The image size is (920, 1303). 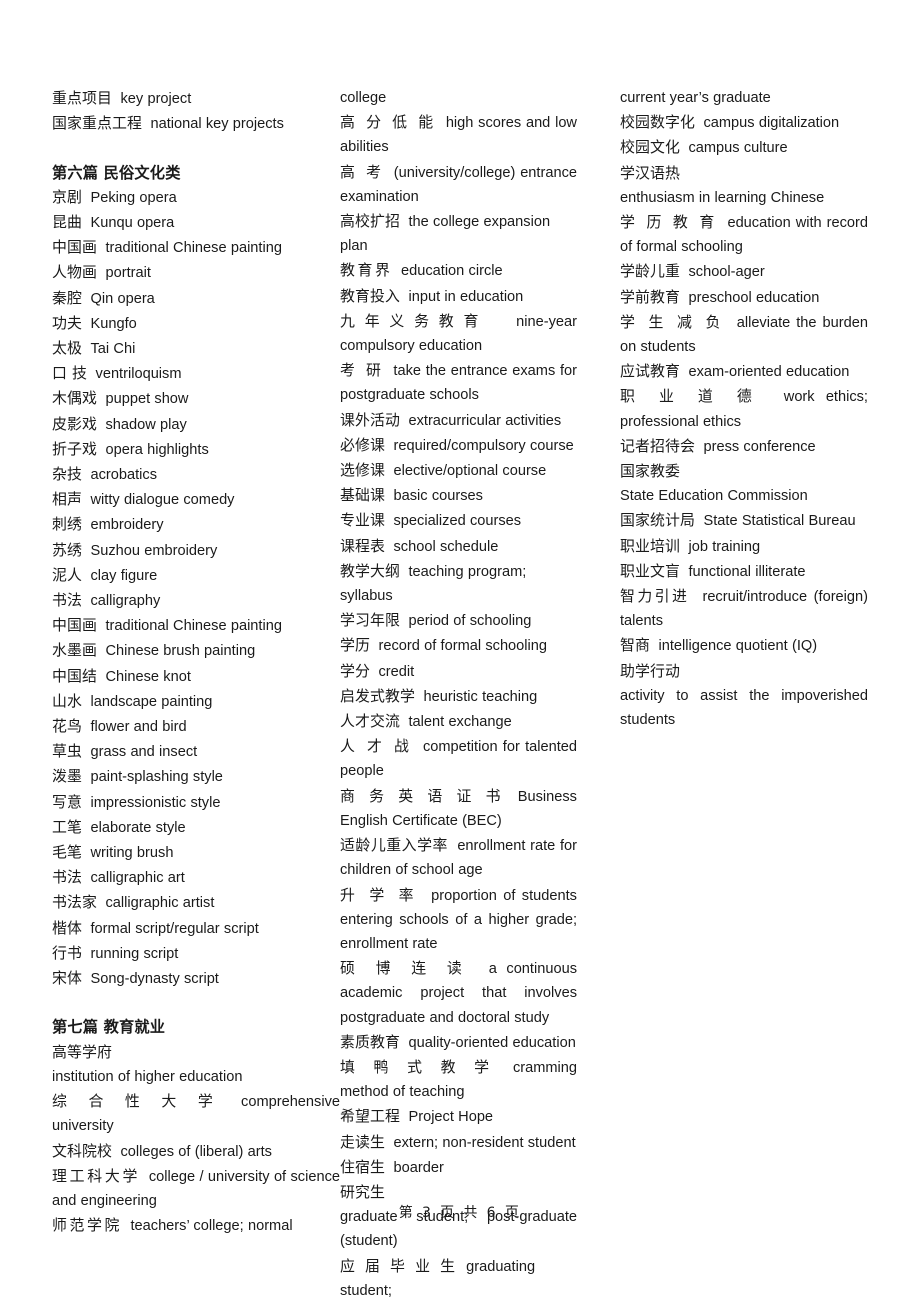 I want to click on entry-definition-en: running script, so click(x=134, y=953).